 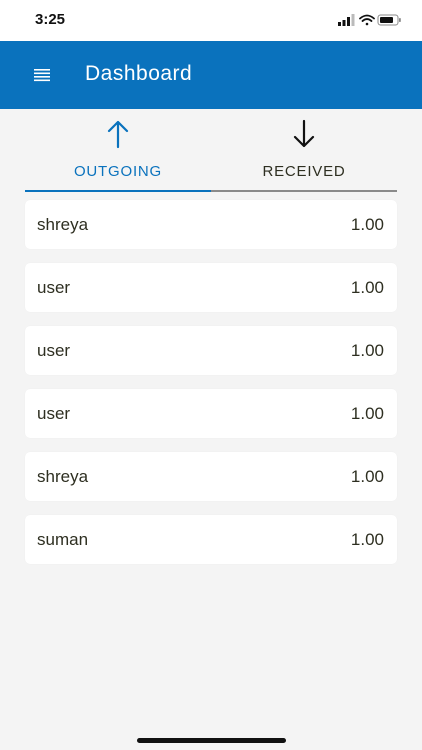 I want to click on tab-selected-indicator, so click(x=118, y=191).